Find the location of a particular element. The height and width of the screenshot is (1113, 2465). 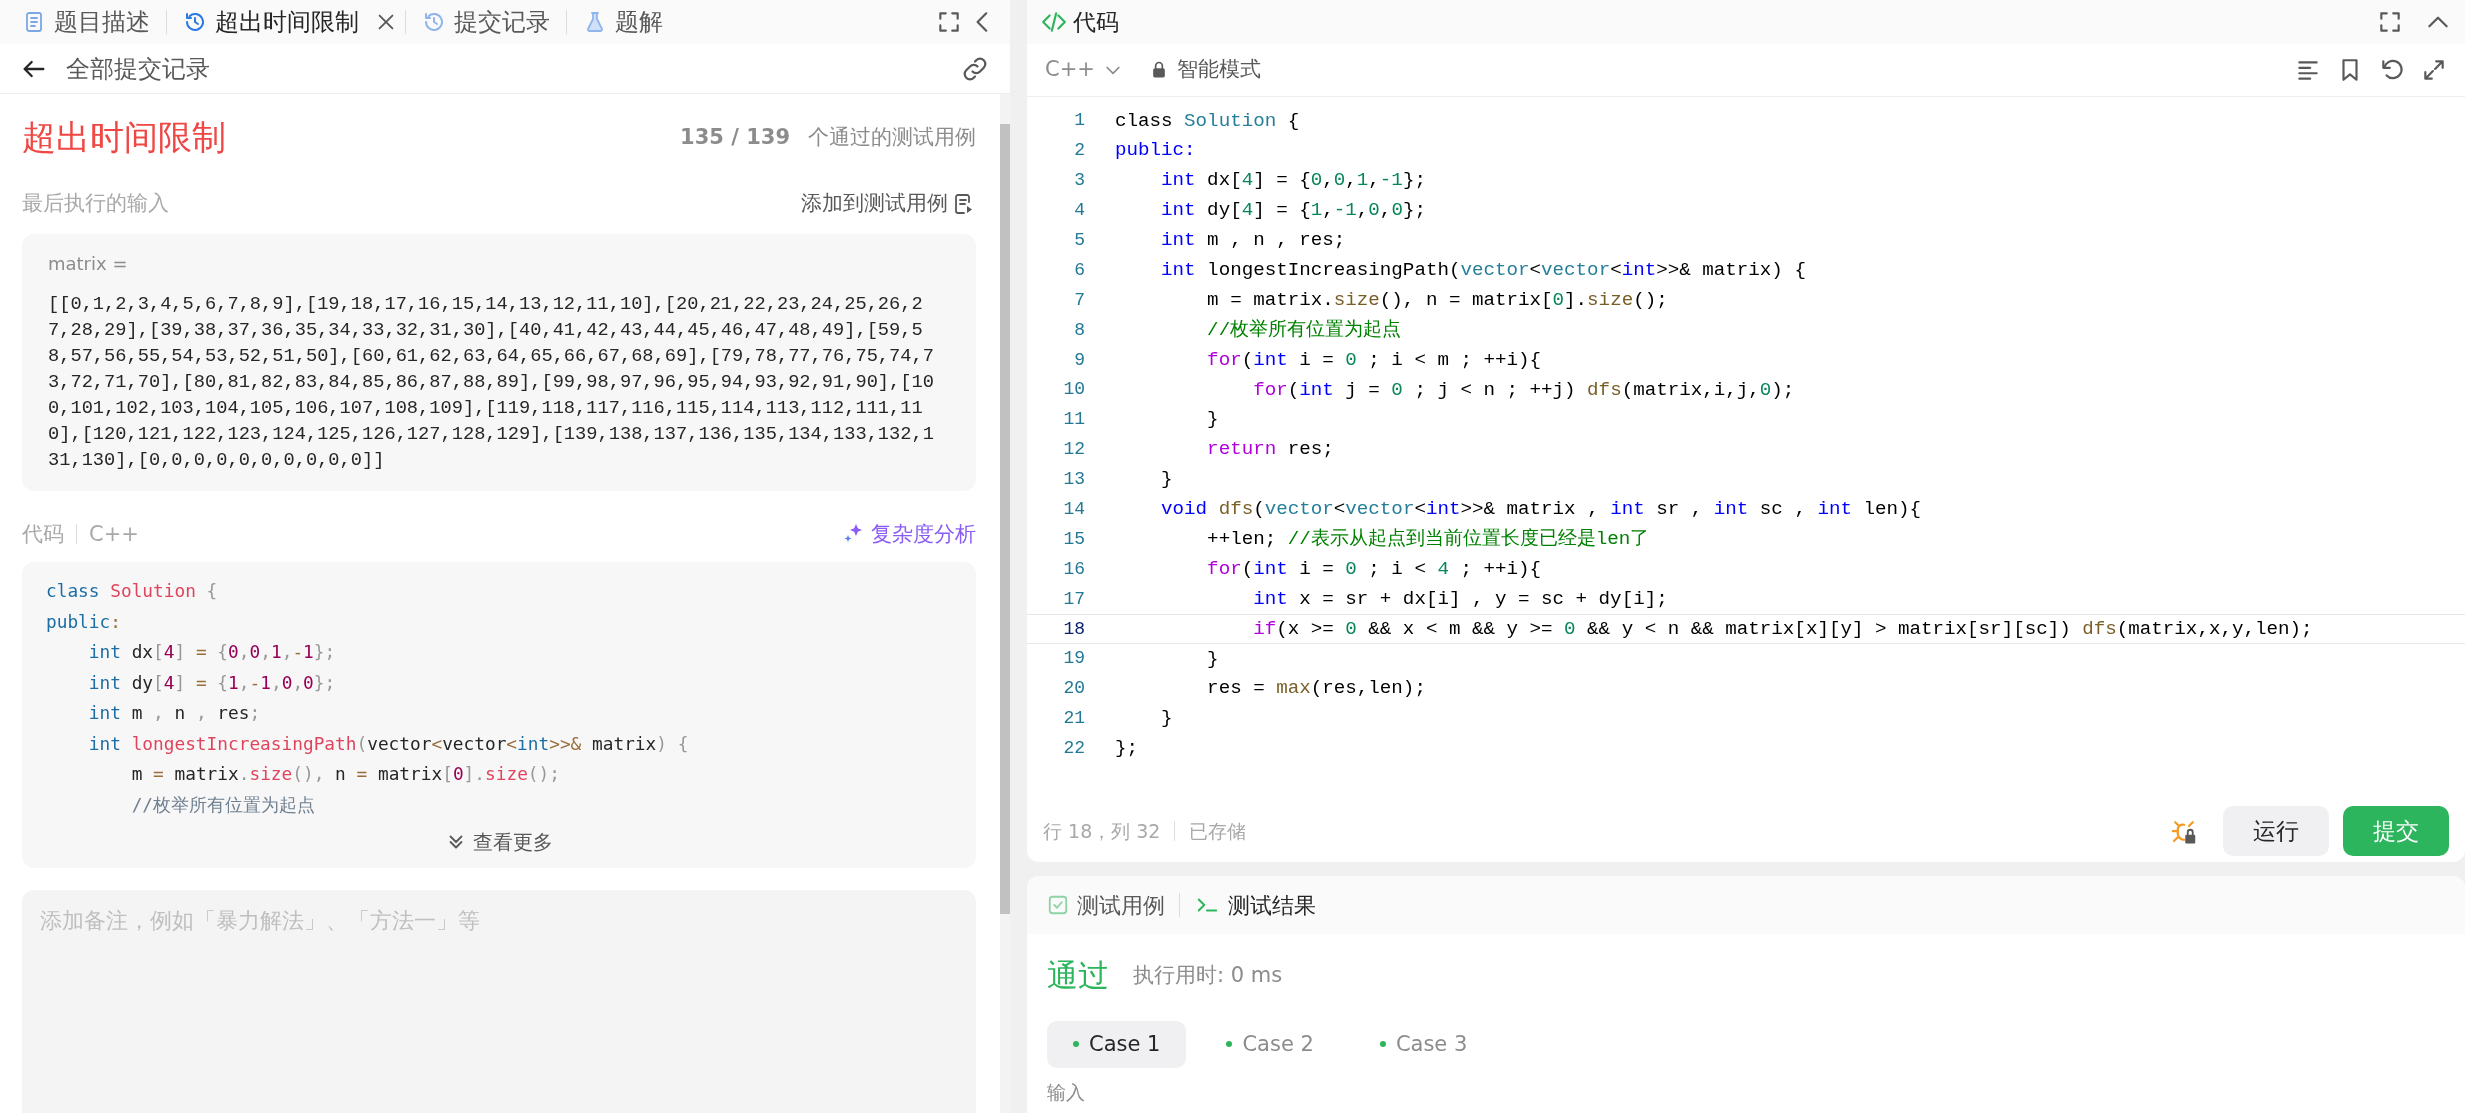

code-icon is located at coordinates (1054, 22).